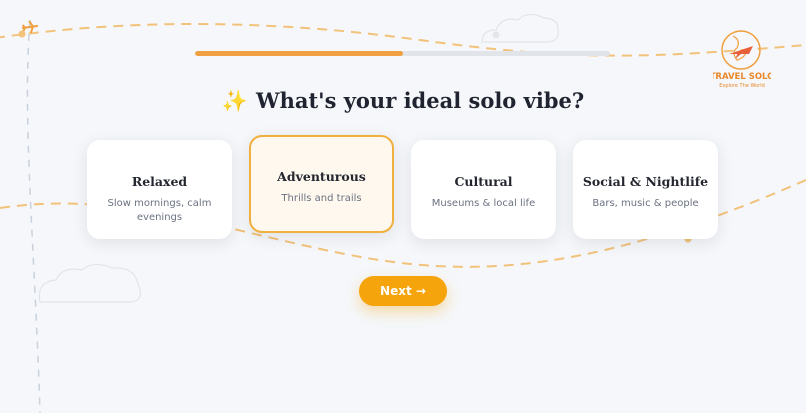 The height and width of the screenshot is (413, 806). I want to click on sparkles-emoji: ✨, so click(234, 100).